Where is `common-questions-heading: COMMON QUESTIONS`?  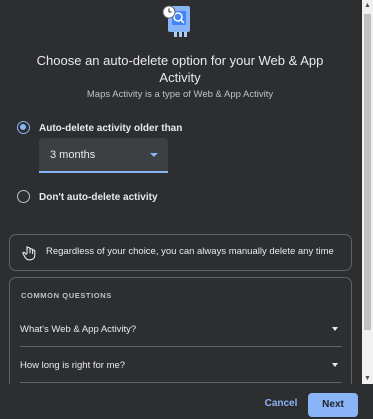 common-questions-heading: COMMON QUESTIONS is located at coordinates (66, 295).